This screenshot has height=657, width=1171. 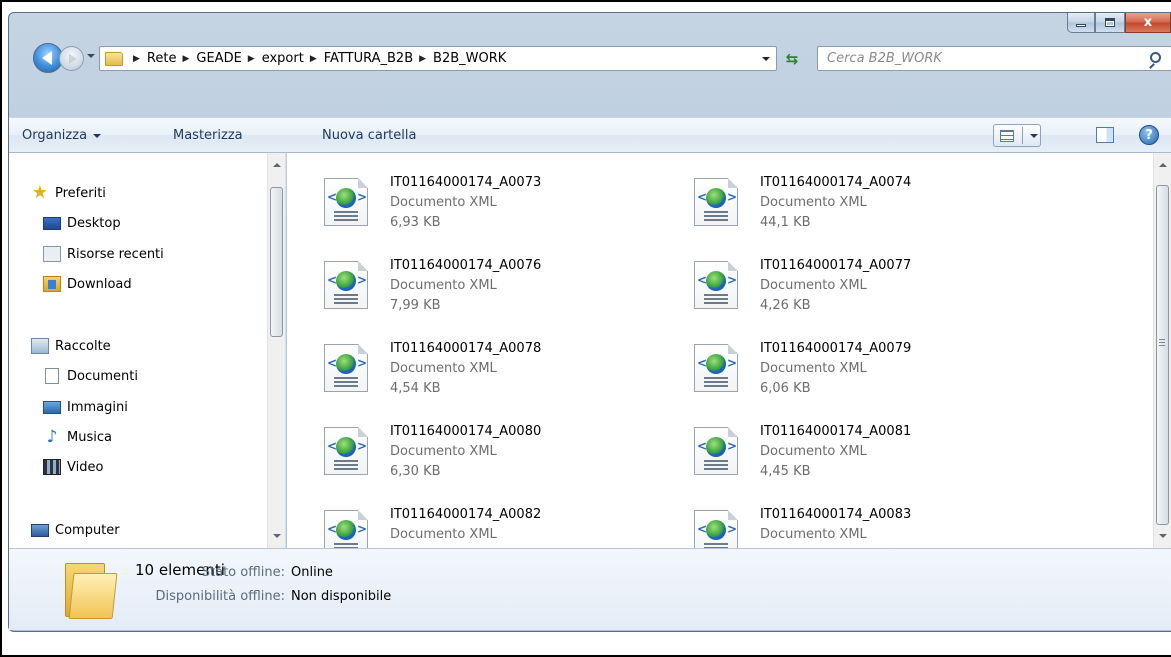 I want to click on file-name: IT01164000174_A0079, so click(x=836, y=348).